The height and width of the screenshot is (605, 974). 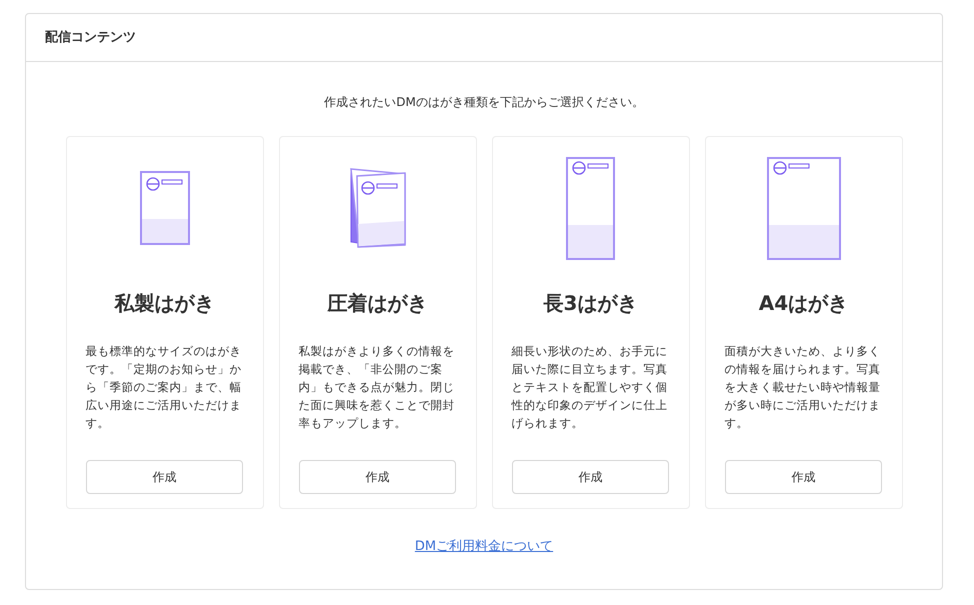 I want to click on a4-postcard-icon, so click(x=803, y=208).